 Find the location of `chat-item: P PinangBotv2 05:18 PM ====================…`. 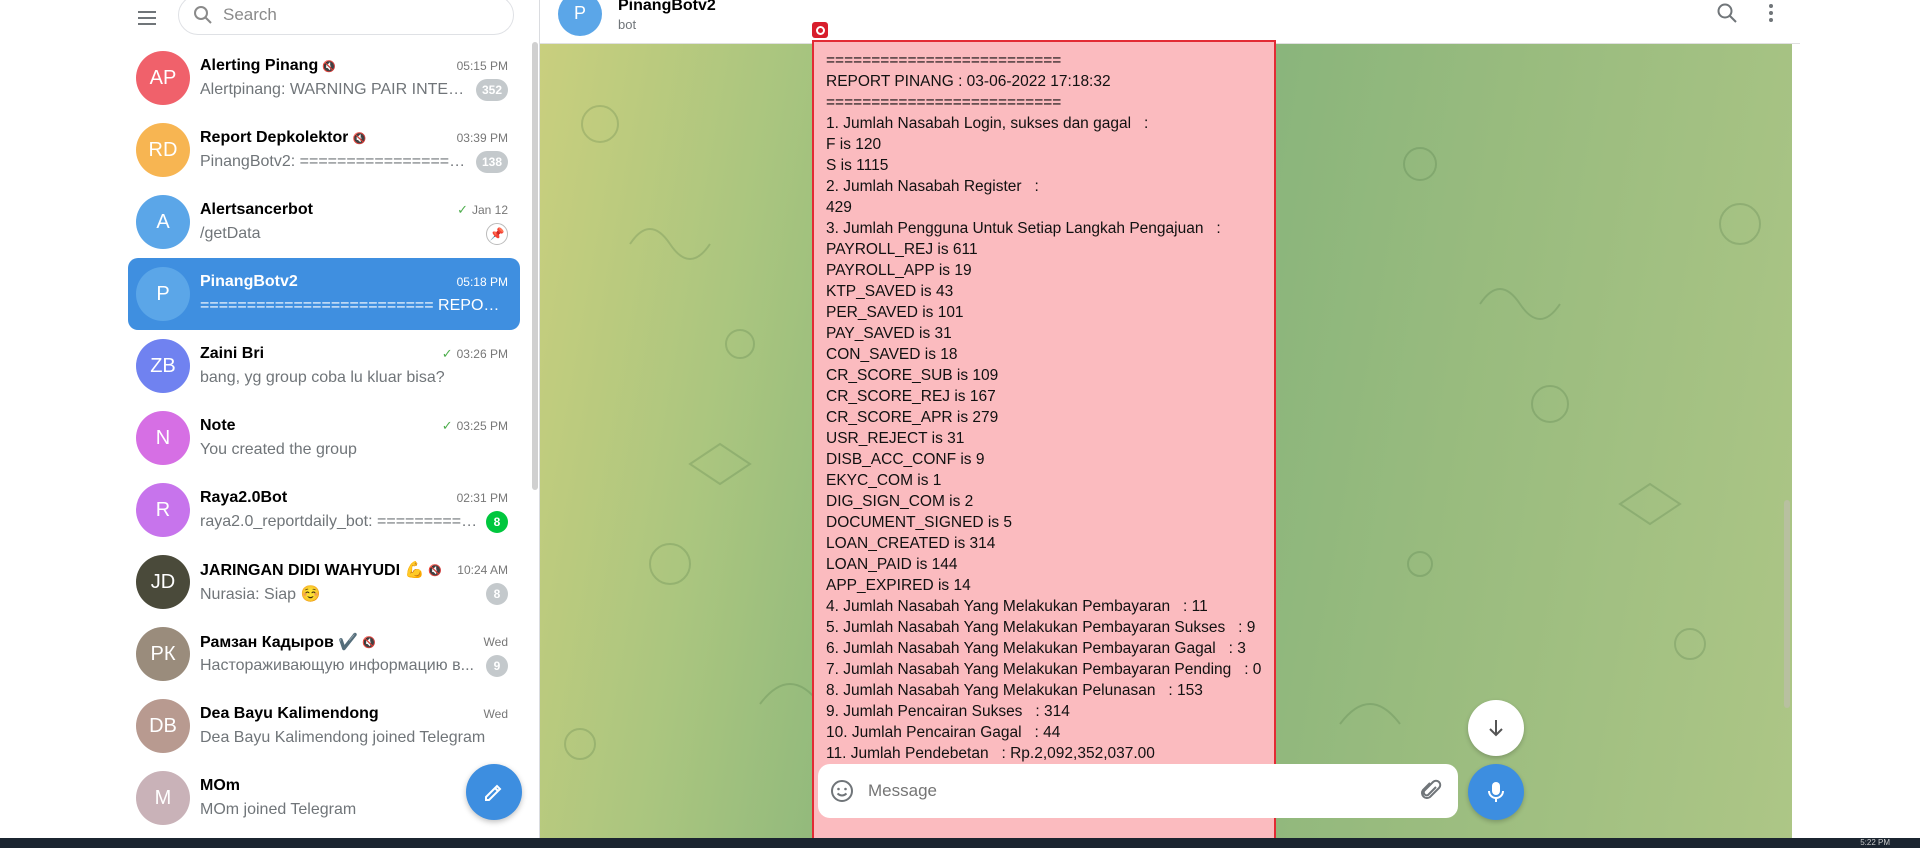

chat-item: P PinangBotv2 05:18 PM ====================… is located at coordinates (324, 294).